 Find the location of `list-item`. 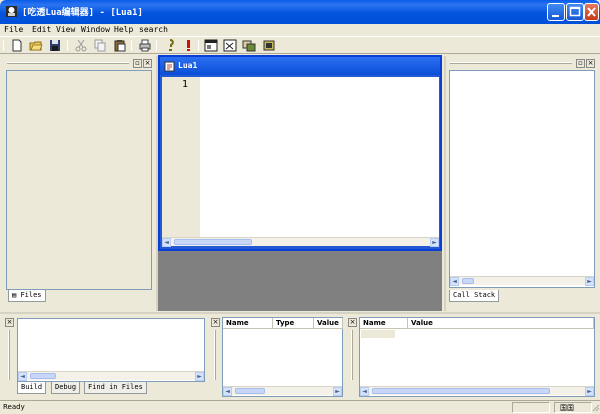

list-item is located at coordinates (378, 334).